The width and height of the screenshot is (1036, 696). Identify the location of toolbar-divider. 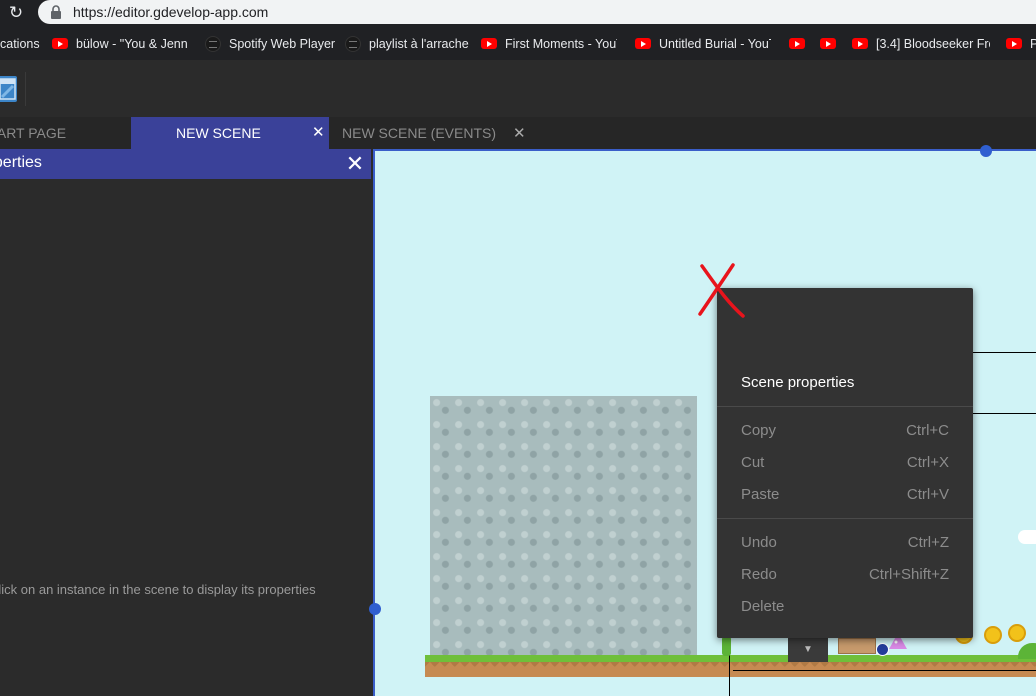
(25, 89).